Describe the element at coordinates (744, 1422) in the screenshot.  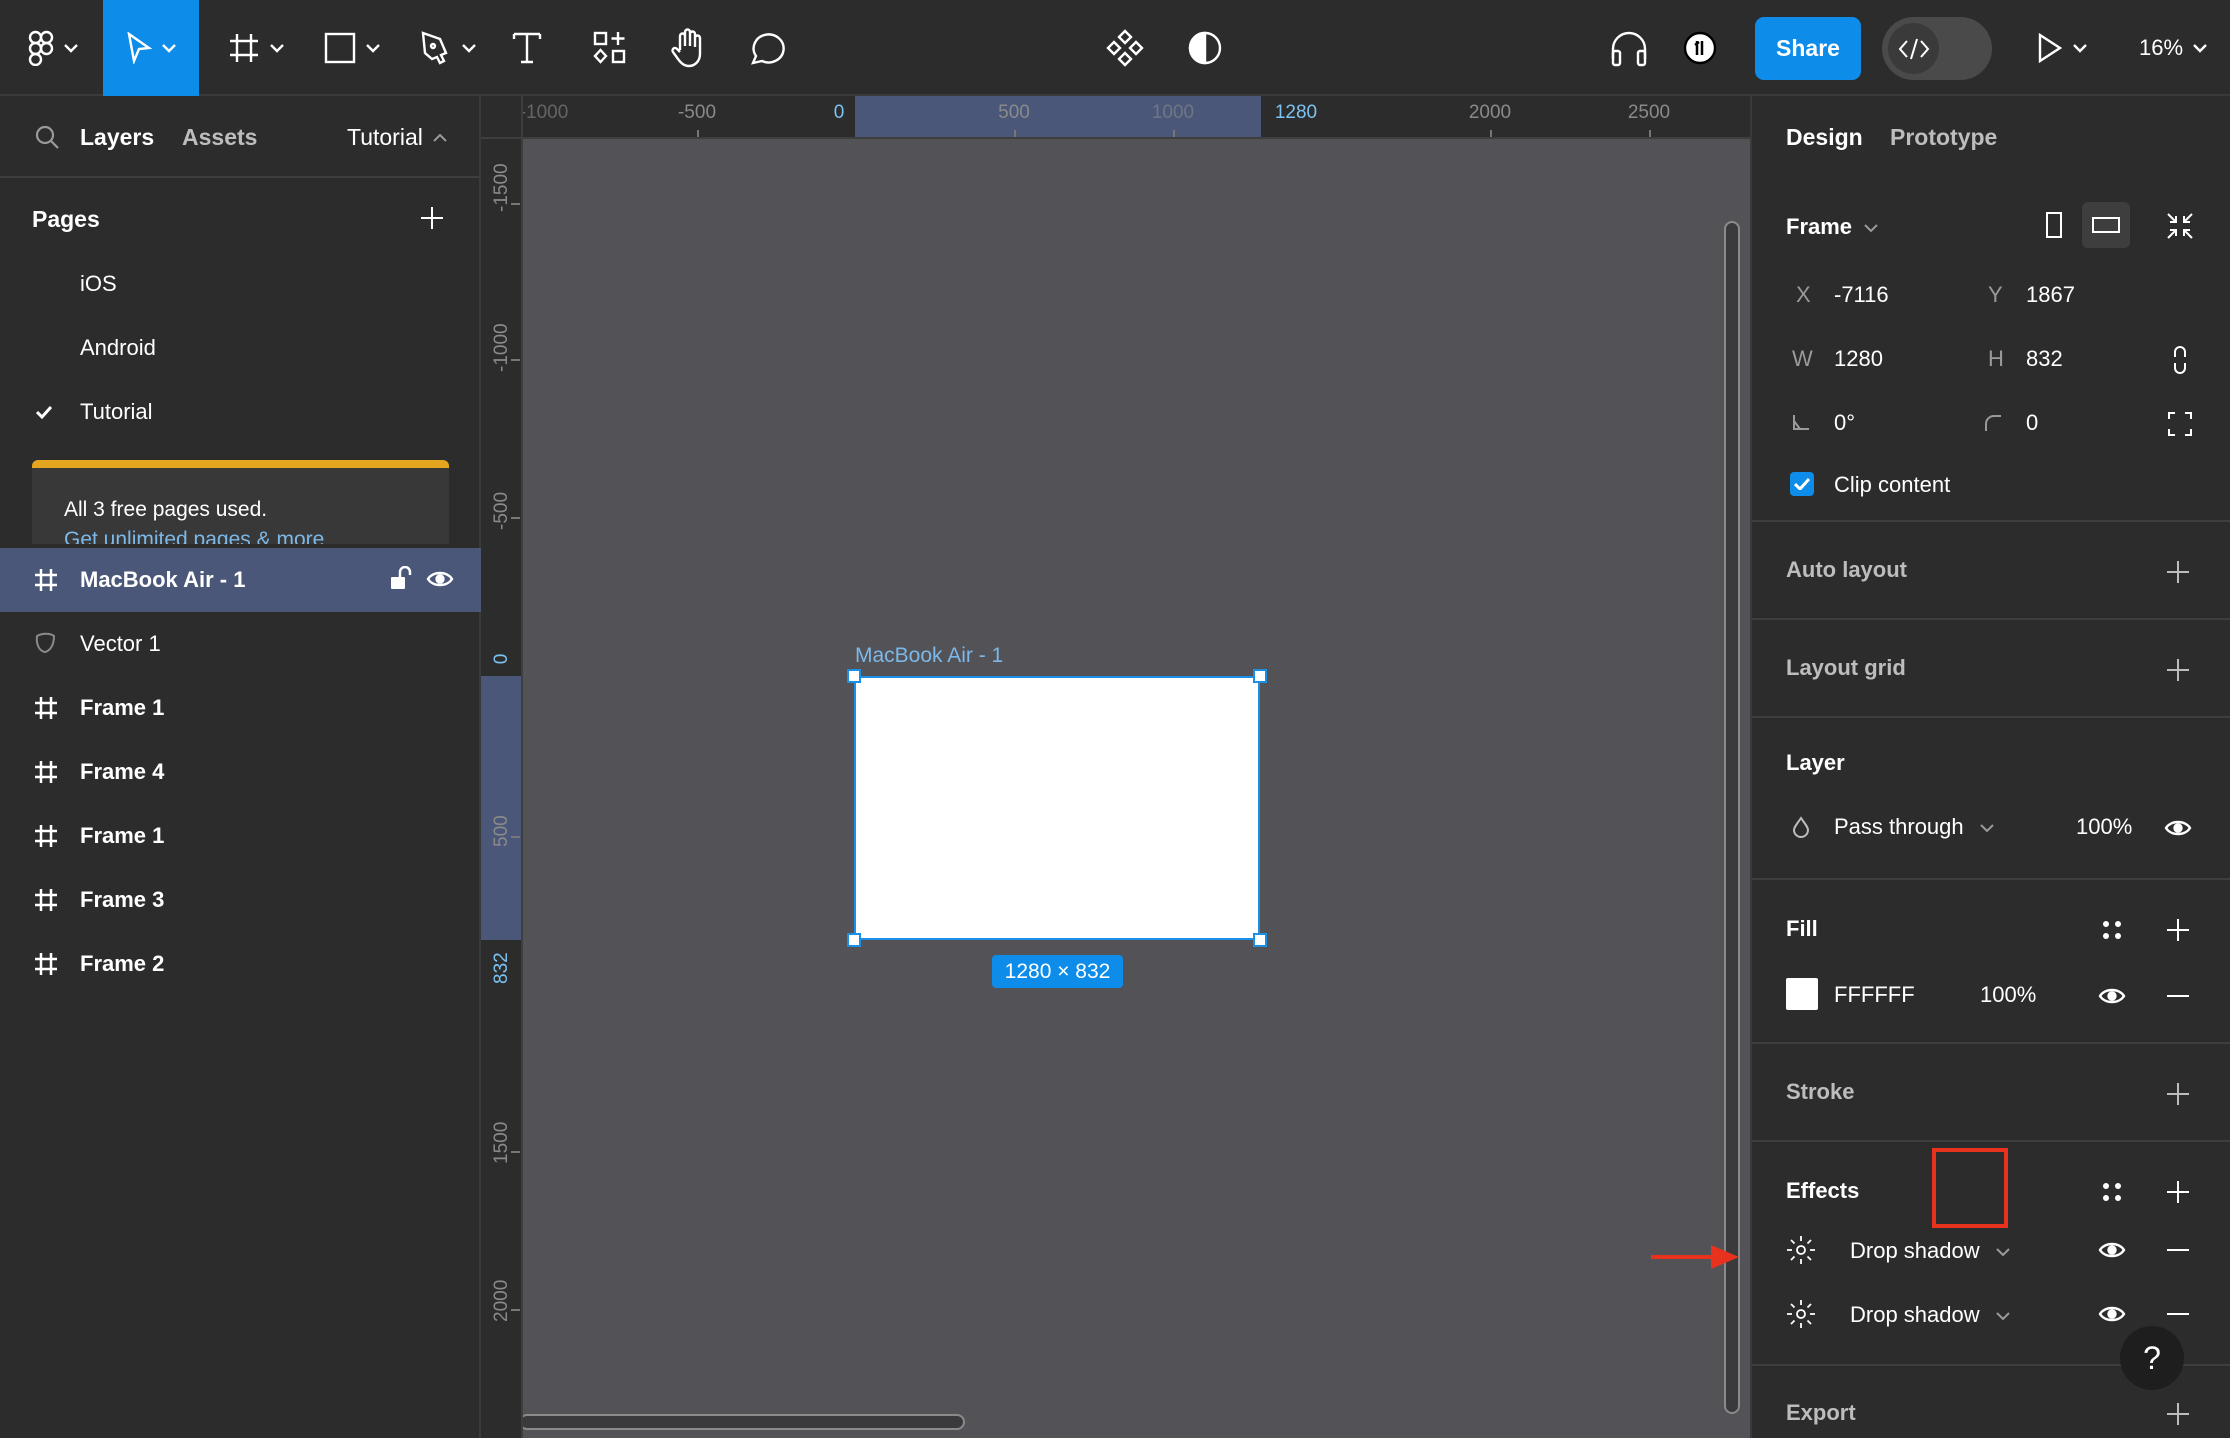
I see `horizontal-scrollbar` at that location.